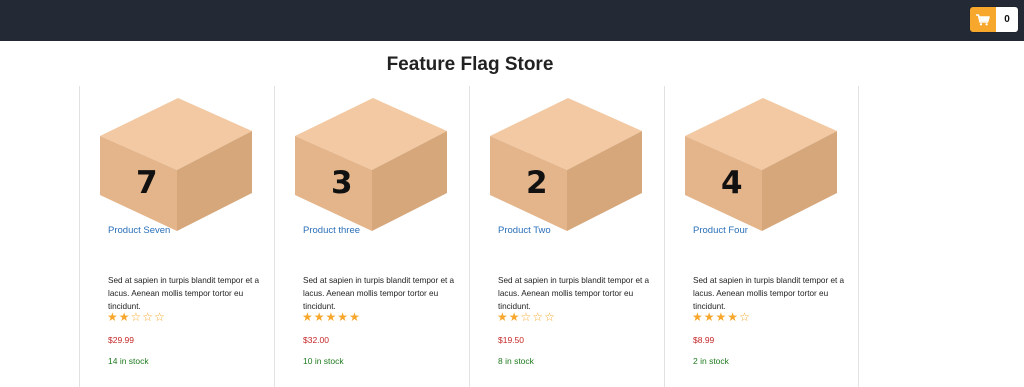 The width and height of the screenshot is (1024, 387). I want to click on product-name-link: Product Seven, so click(139, 230).